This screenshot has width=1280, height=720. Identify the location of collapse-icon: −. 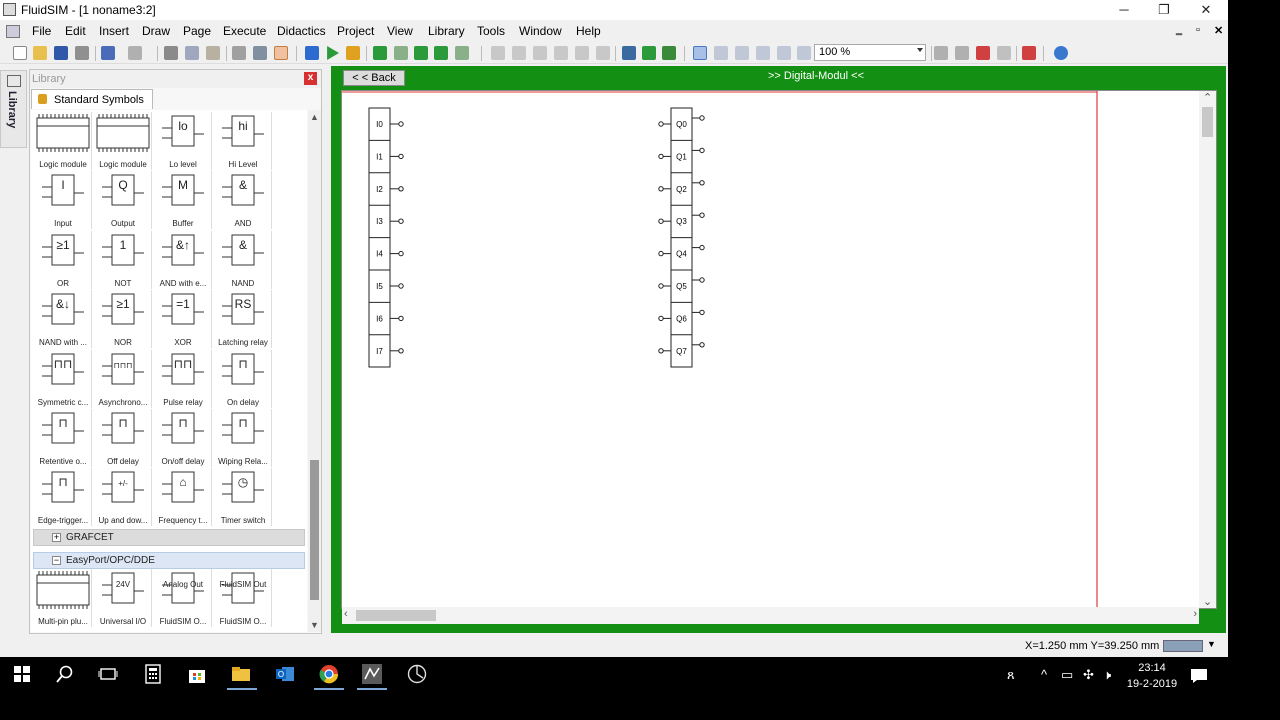
(56, 560).